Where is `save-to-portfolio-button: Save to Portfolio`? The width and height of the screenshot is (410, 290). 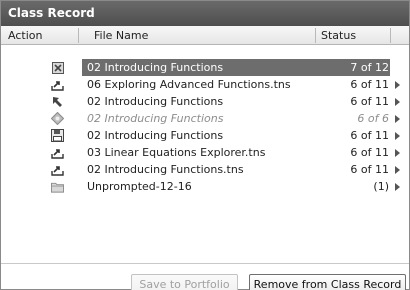 save-to-portfolio-button: Save to Portfolio is located at coordinates (184, 282).